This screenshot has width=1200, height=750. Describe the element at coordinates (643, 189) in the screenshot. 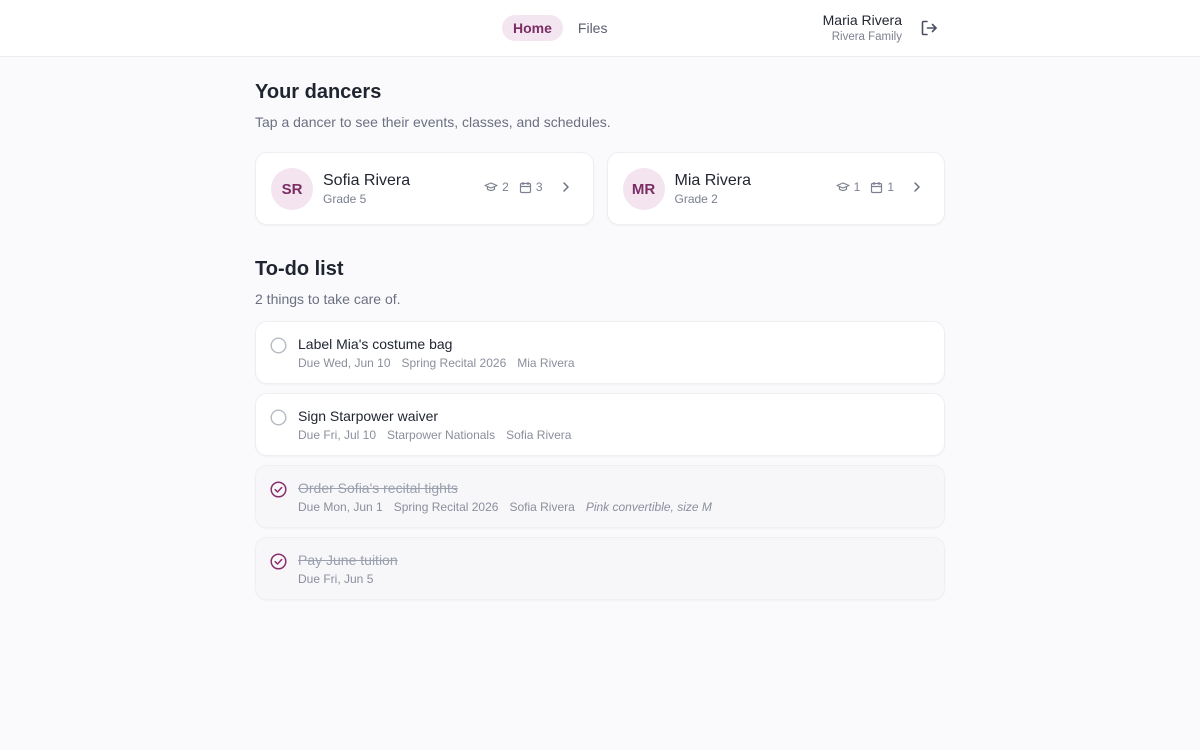

I see `avatar: MR` at that location.